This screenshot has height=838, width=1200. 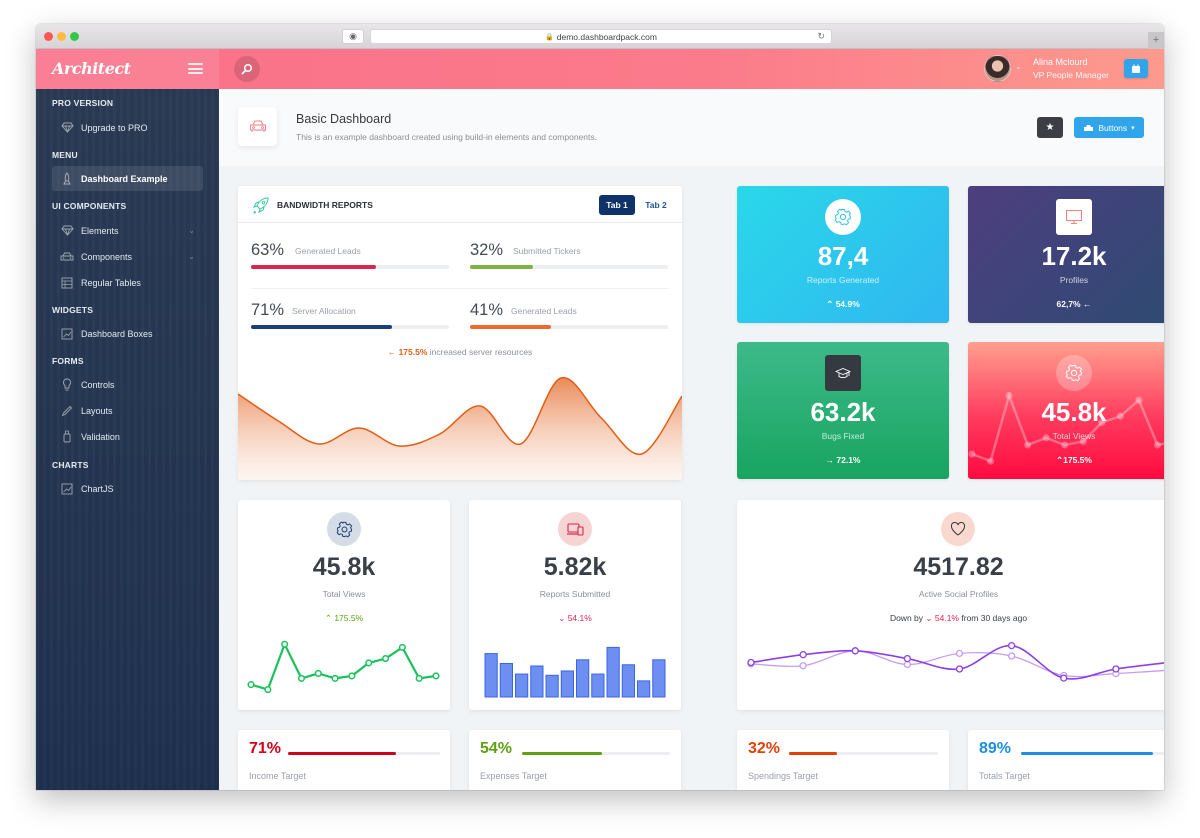 I want to click on area-fill, so click(x=460, y=428).